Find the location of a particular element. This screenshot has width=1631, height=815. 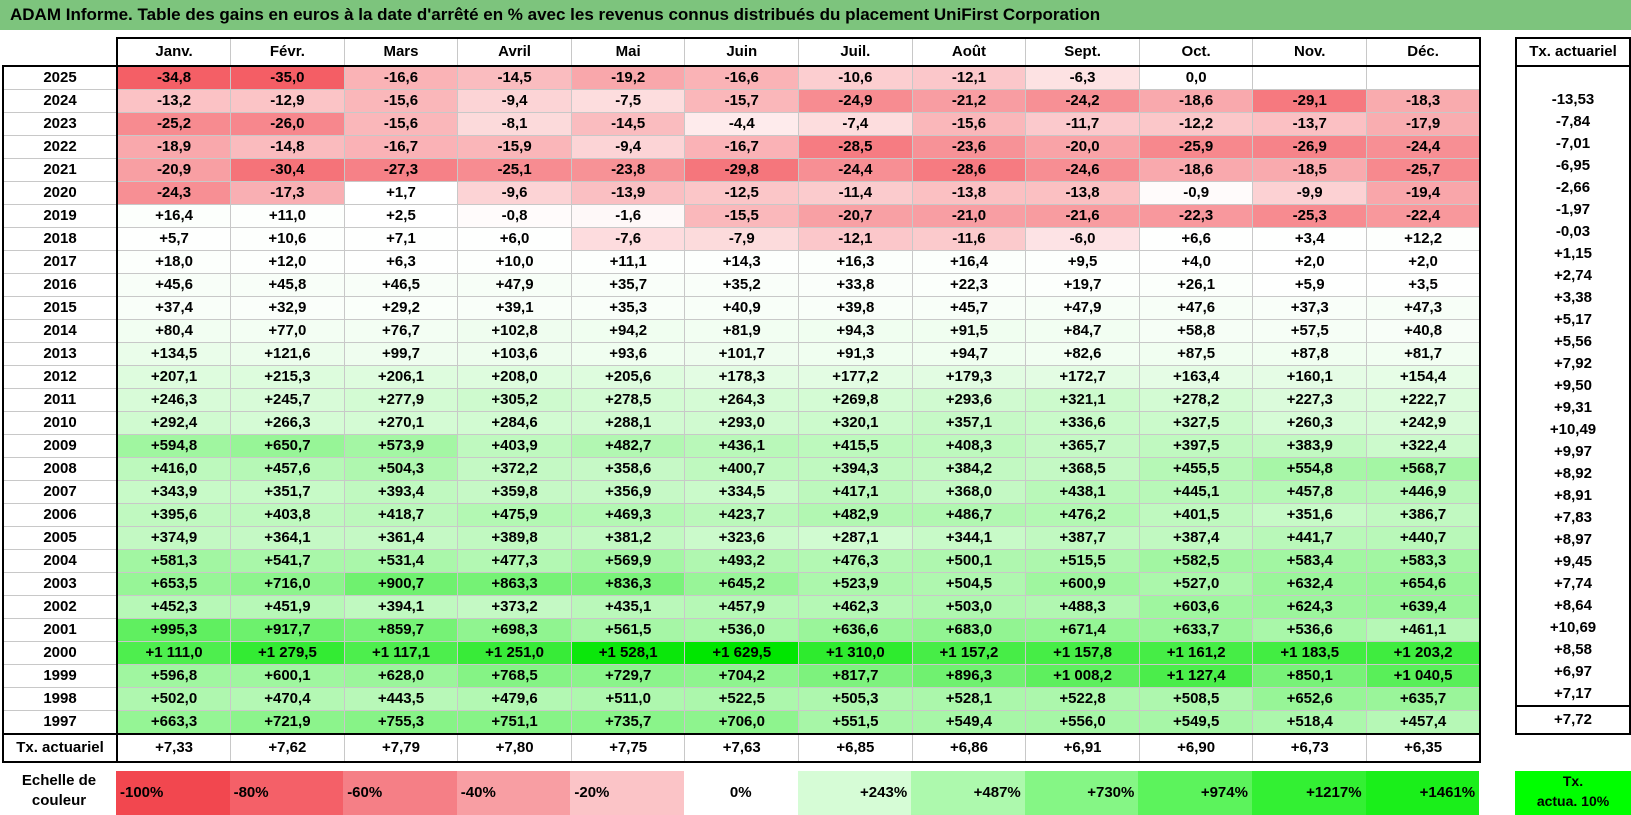

gain-cell: +47,6 is located at coordinates (1196, 308).